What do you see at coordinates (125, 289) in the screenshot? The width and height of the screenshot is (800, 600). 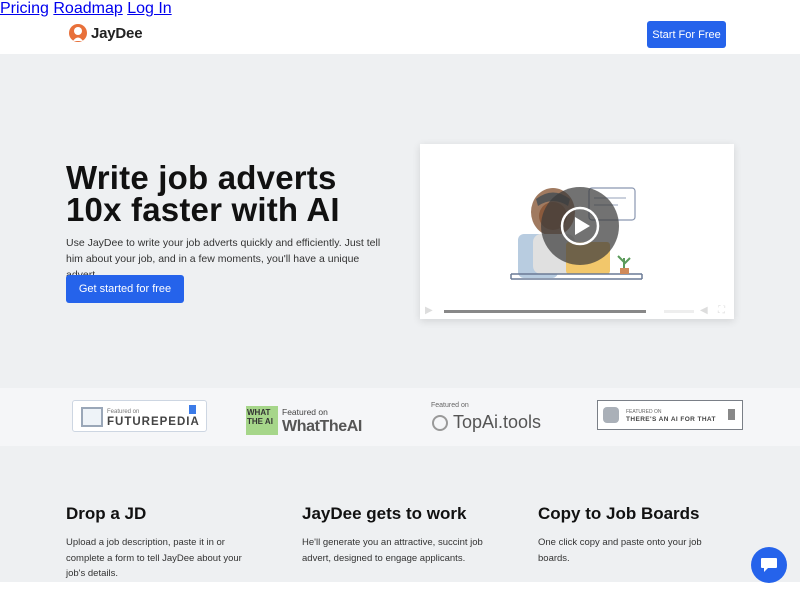 I see `get-started-button: Get started for free` at bounding box center [125, 289].